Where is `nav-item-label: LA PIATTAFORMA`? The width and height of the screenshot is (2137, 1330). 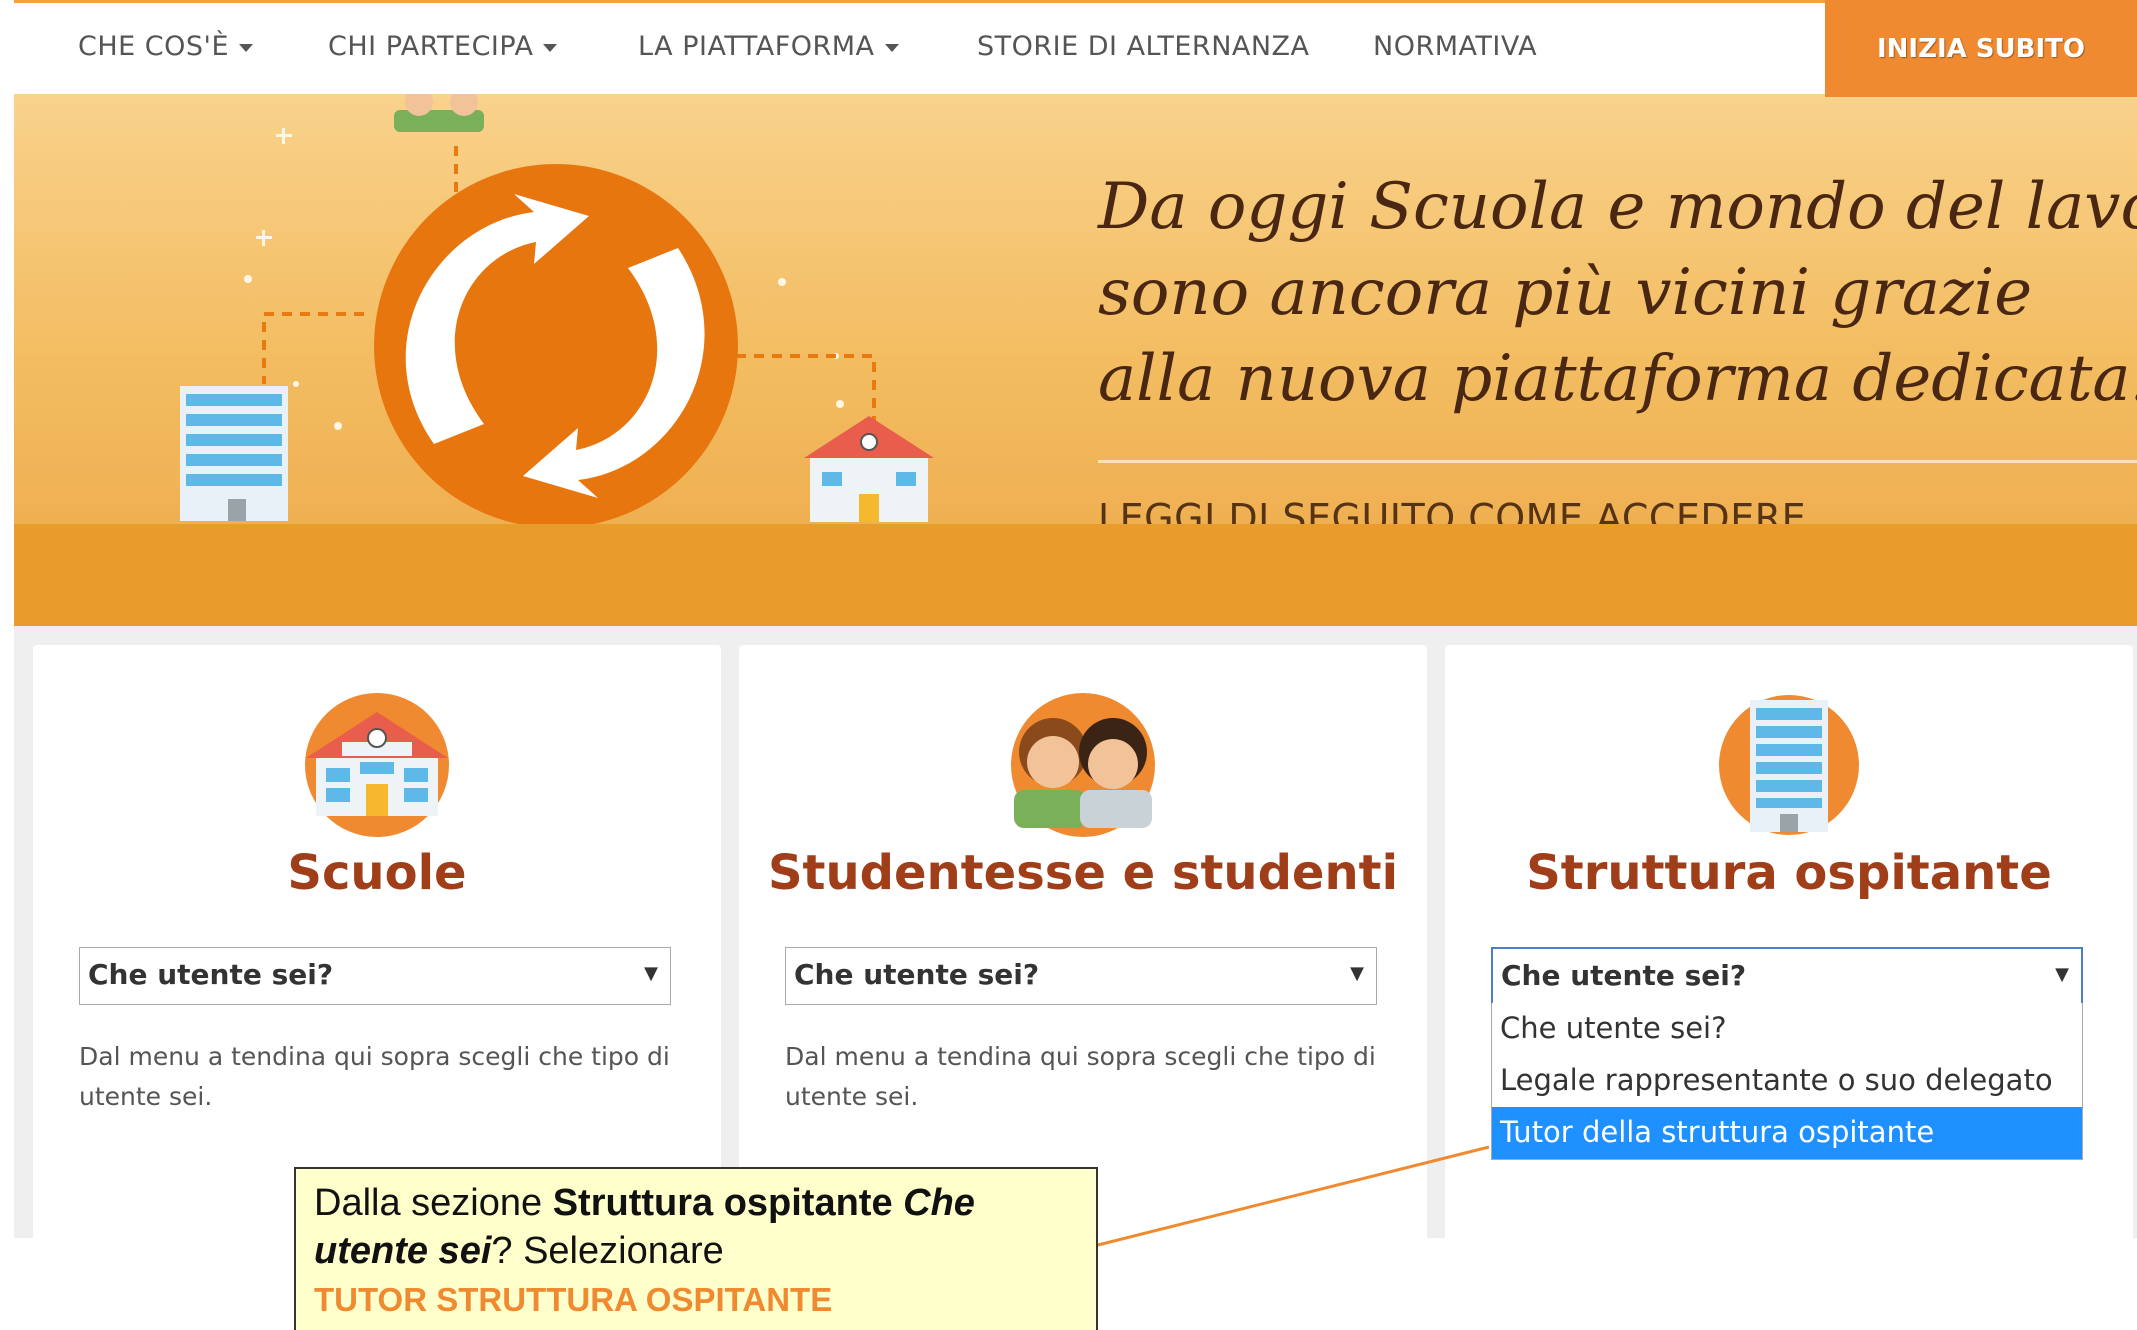
nav-item-label: LA PIATTAFORMA is located at coordinates (756, 46).